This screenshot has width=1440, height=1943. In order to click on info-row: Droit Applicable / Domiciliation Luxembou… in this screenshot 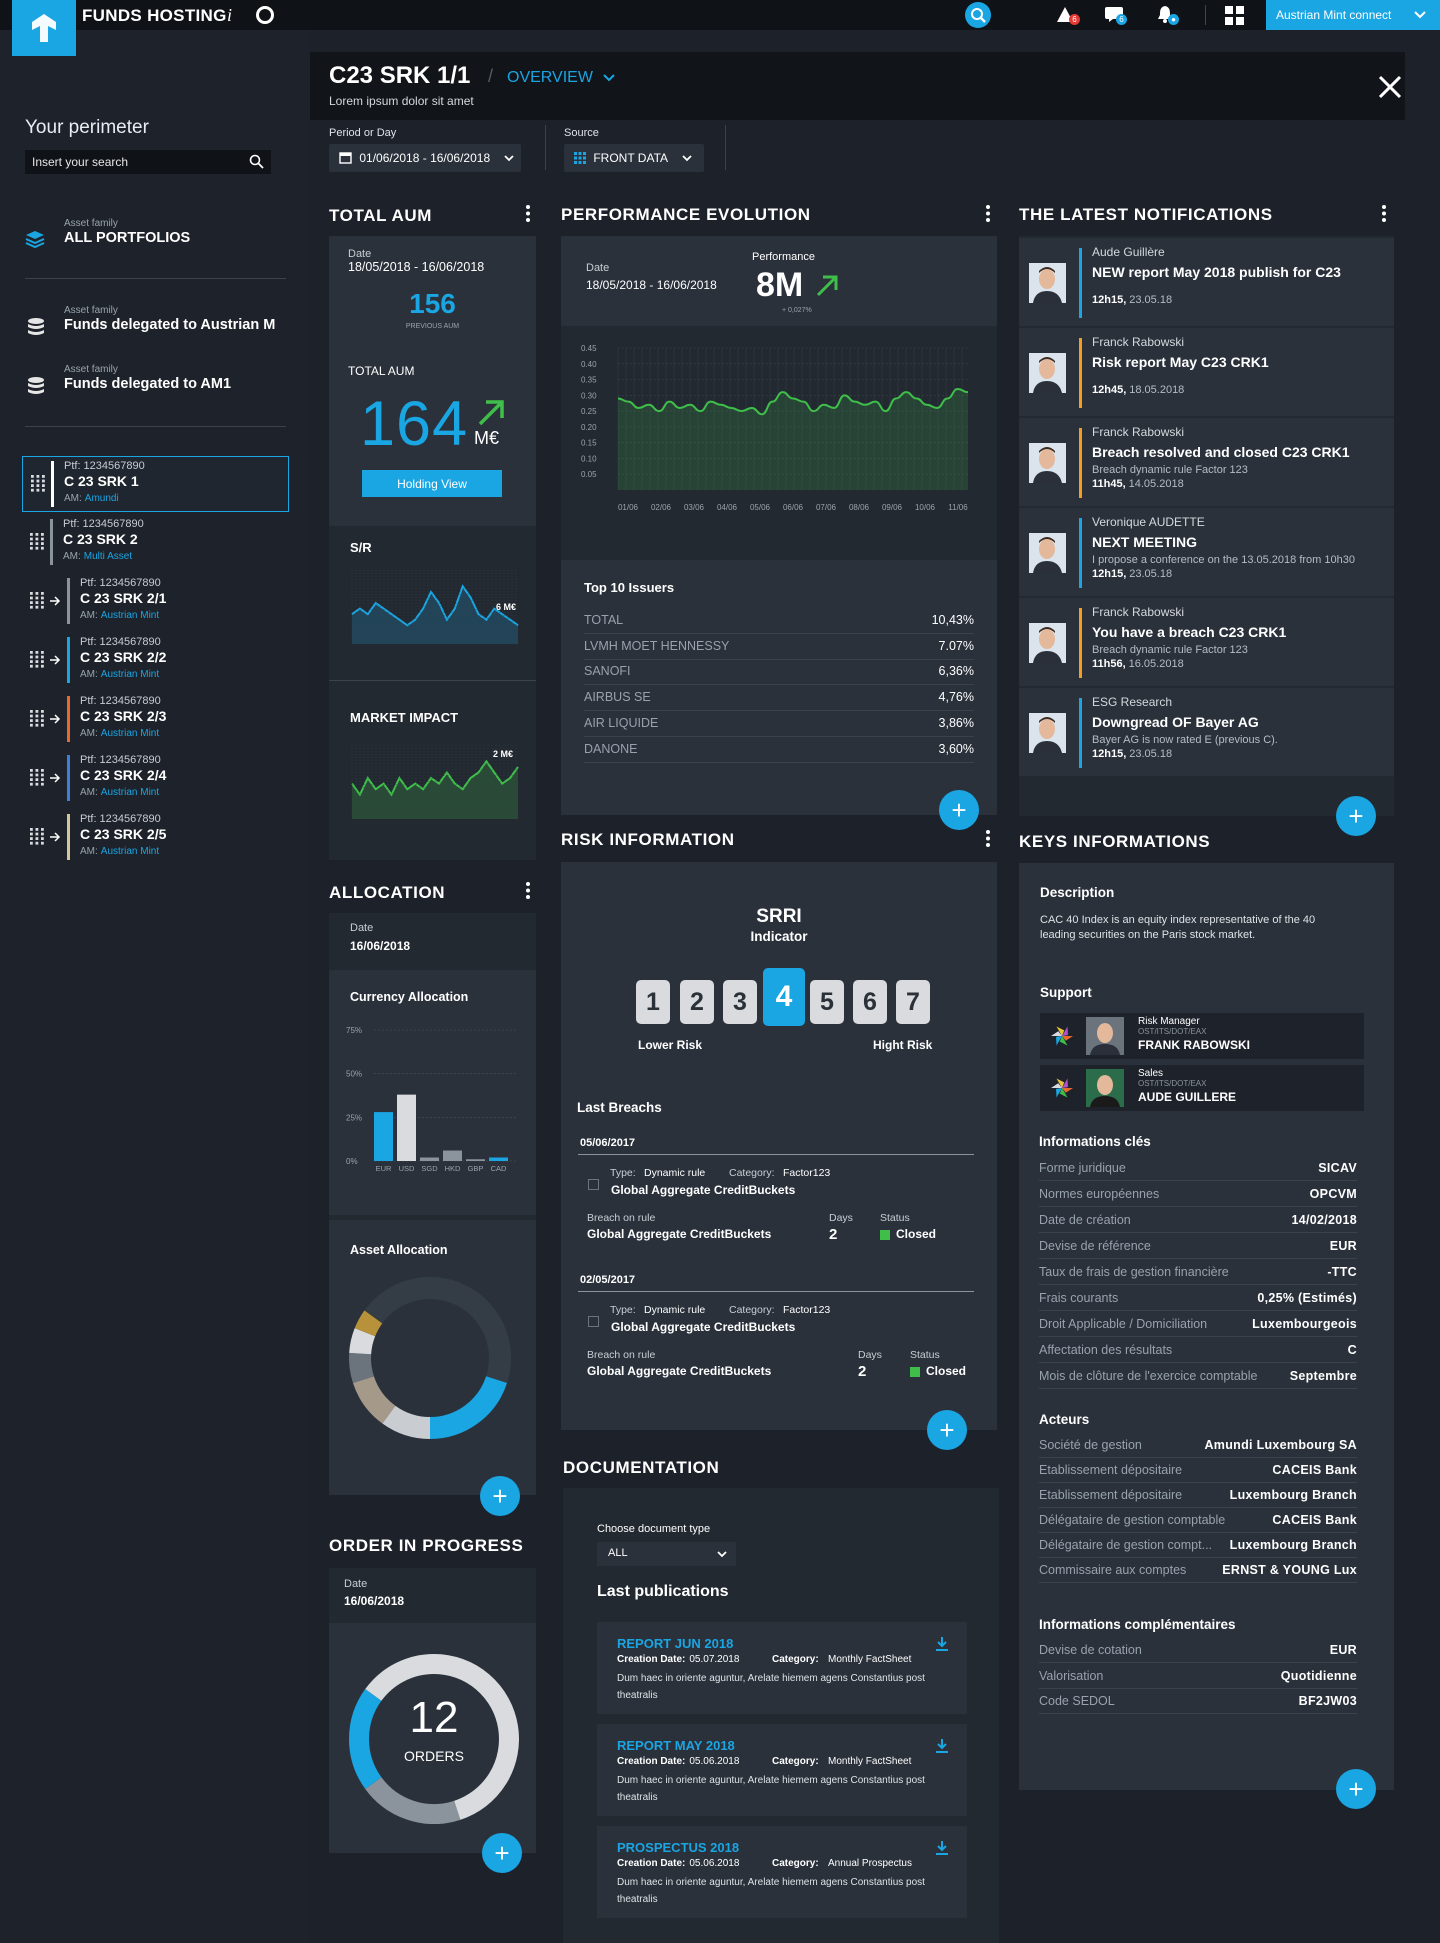, I will do `click(1198, 1325)`.